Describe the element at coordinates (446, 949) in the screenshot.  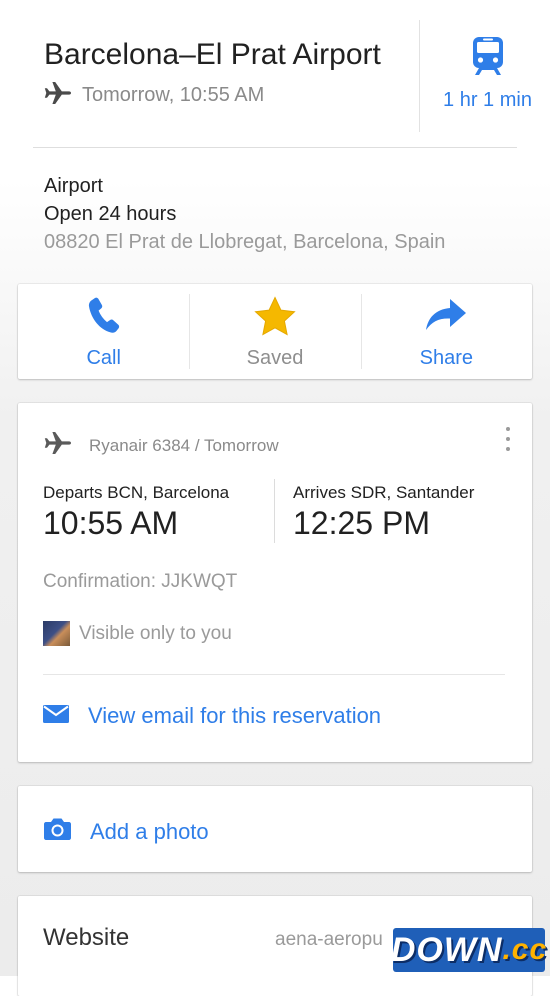
I see `watermark-main: DOWN` at that location.